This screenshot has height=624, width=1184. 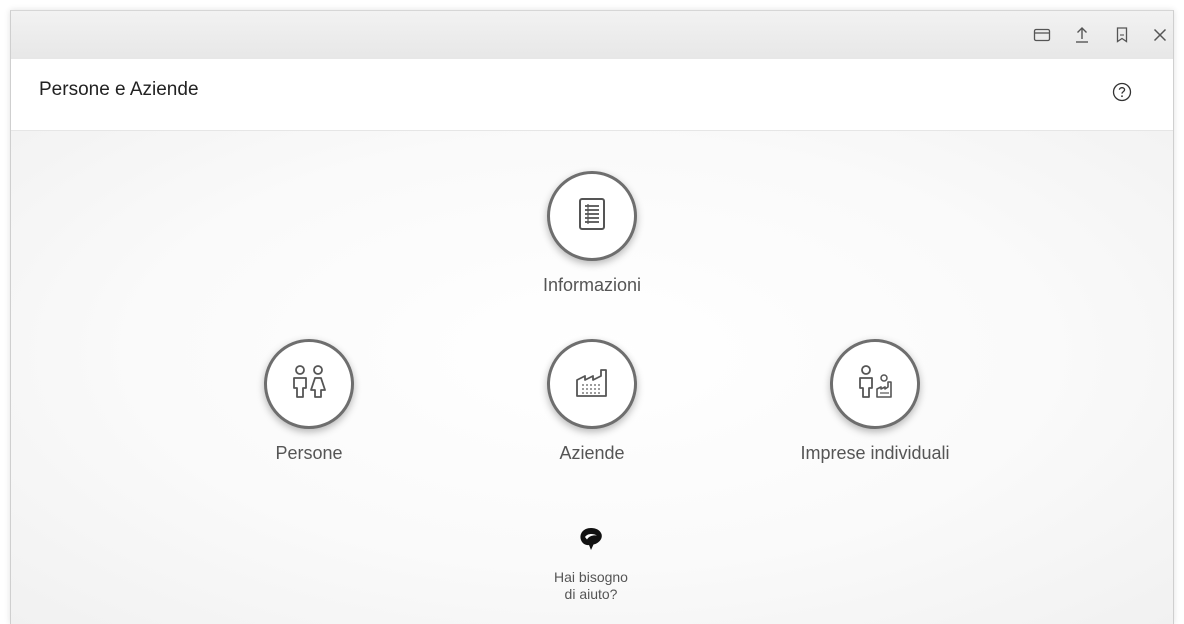 I want to click on help-text-line1: Hai bisogno, so click(x=591, y=577).